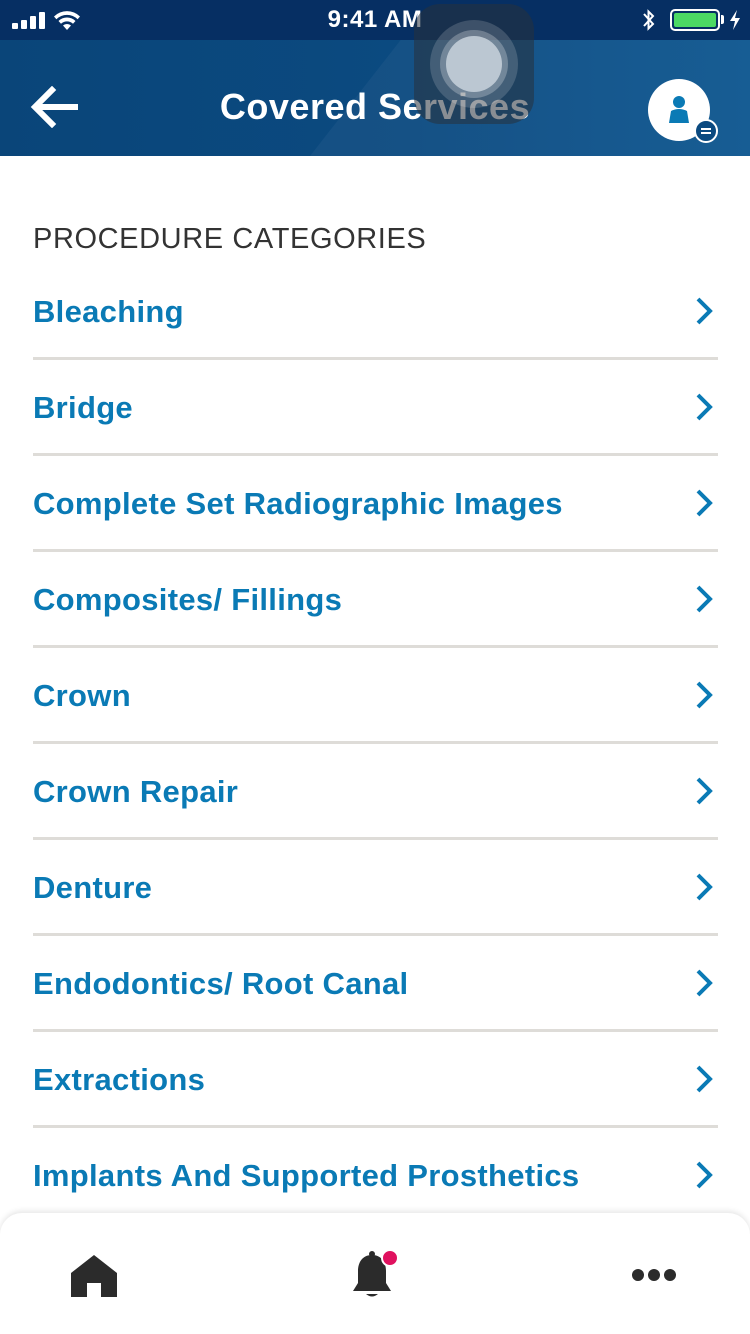 Image resolution: width=750 pixels, height=1334 pixels. I want to click on charging-icon, so click(735, 20).